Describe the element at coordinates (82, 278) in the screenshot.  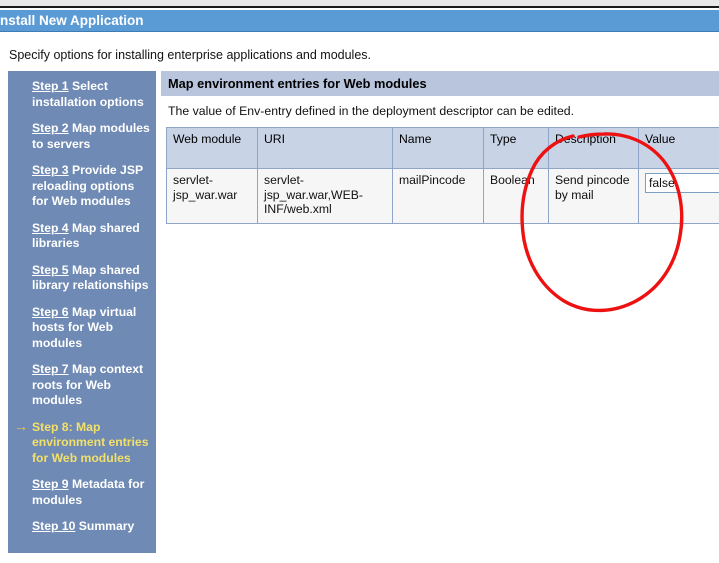
I see `sidebar-item-step-5: Step 5 Map shared library relationships` at that location.